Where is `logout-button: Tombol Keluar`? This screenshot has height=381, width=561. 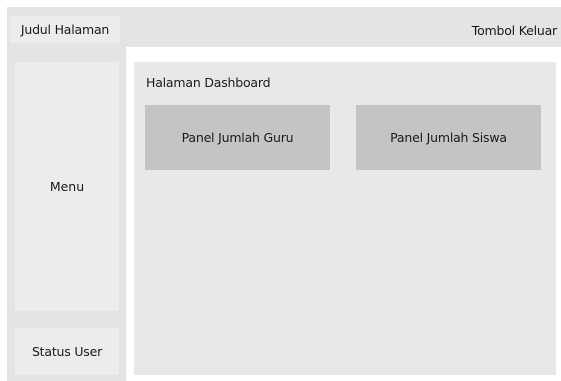
logout-button: Tombol Keluar is located at coordinates (514, 30).